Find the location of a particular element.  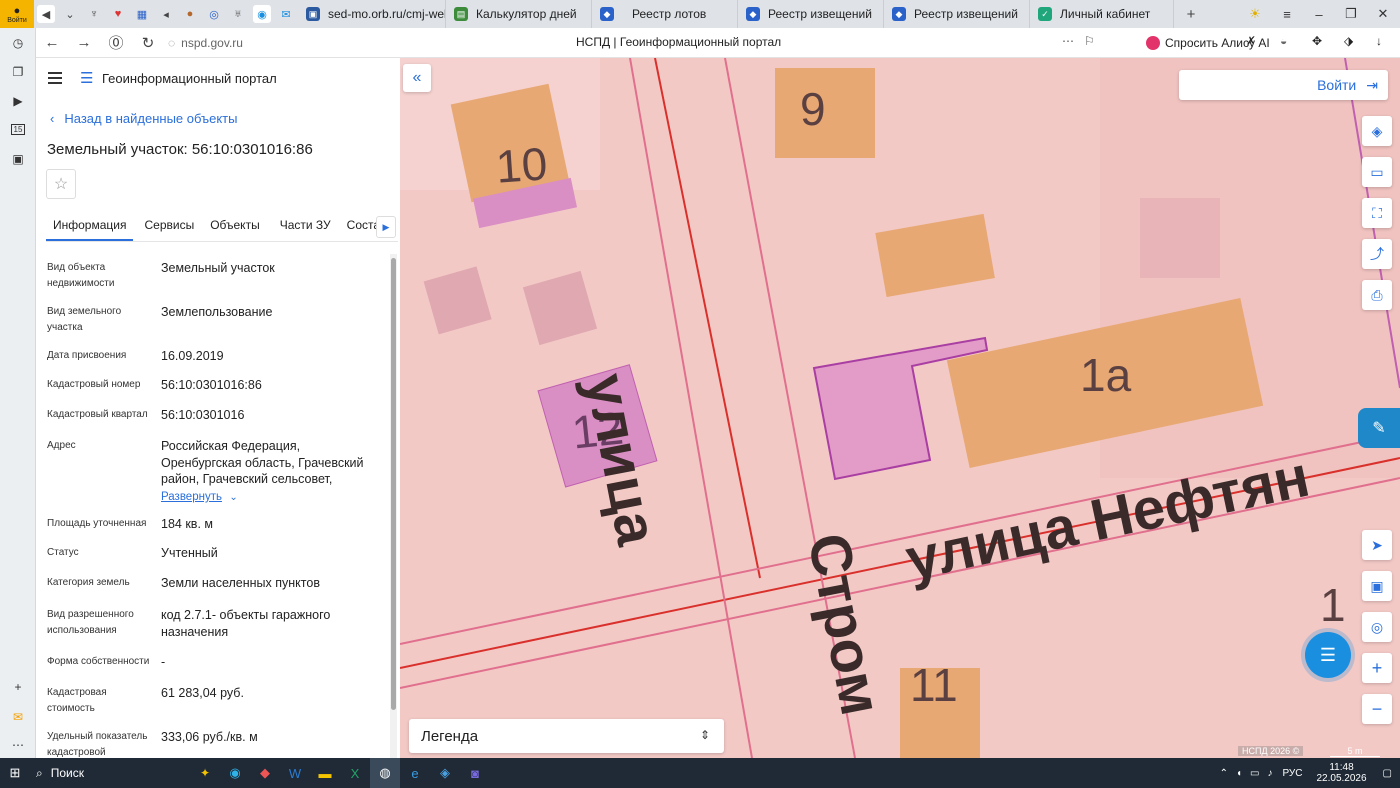

tab-objects: Объекты is located at coordinates (235, 229).